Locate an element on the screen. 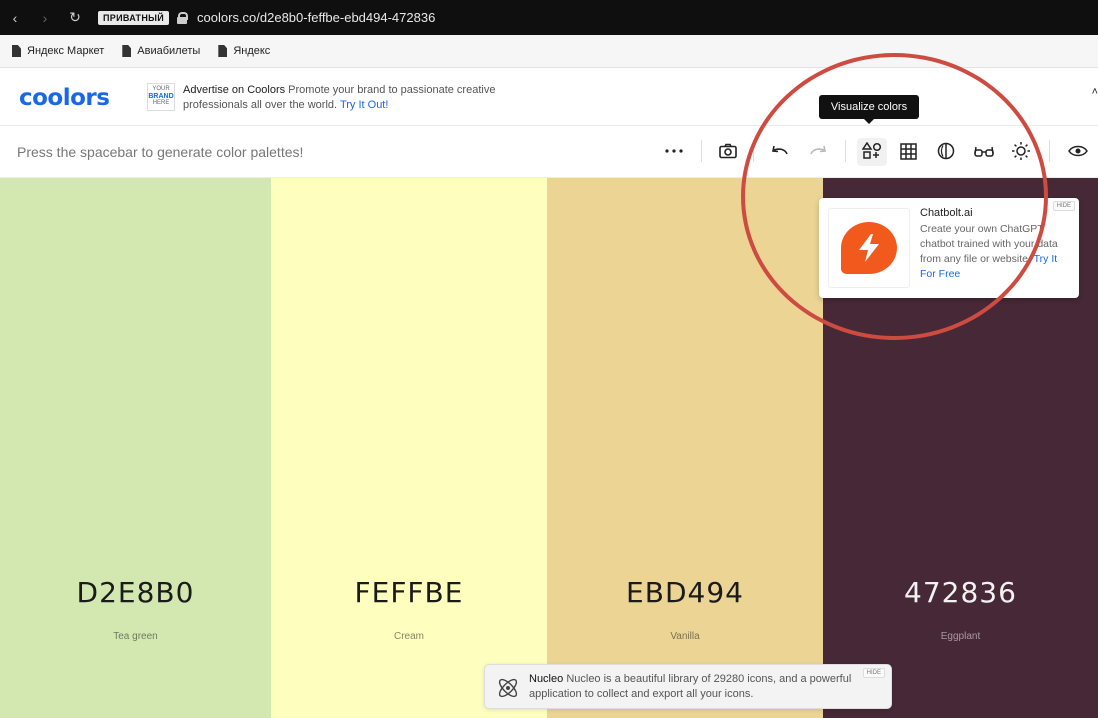 This screenshot has width=1098, height=718. private-mode-badge: ПРИВАТНЫЙ is located at coordinates (134, 17).